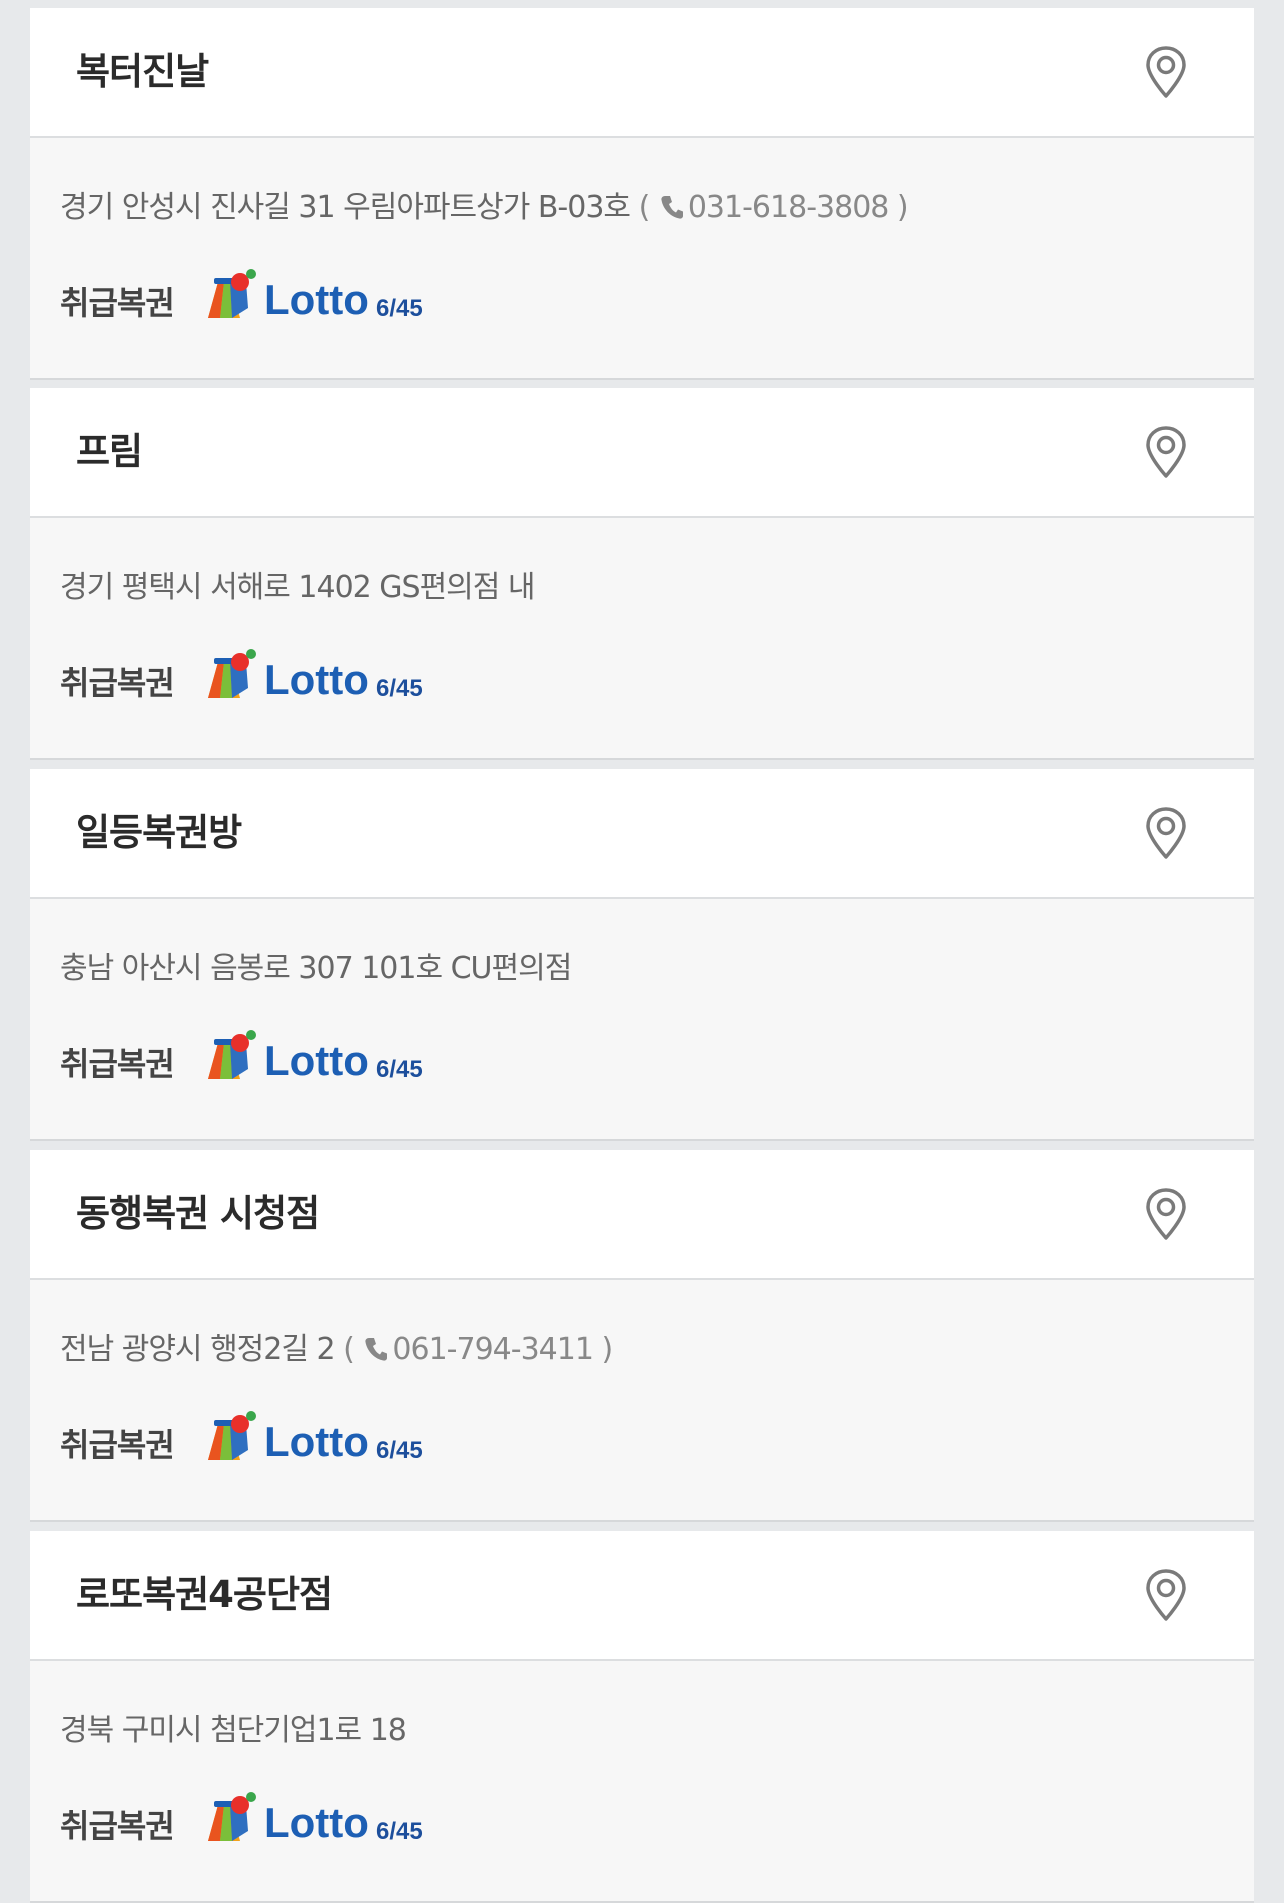 This screenshot has height=1903, width=1284. What do you see at coordinates (642, 73) in the screenshot?
I see `store-header: 복터진날` at bounding box center [642, 73].